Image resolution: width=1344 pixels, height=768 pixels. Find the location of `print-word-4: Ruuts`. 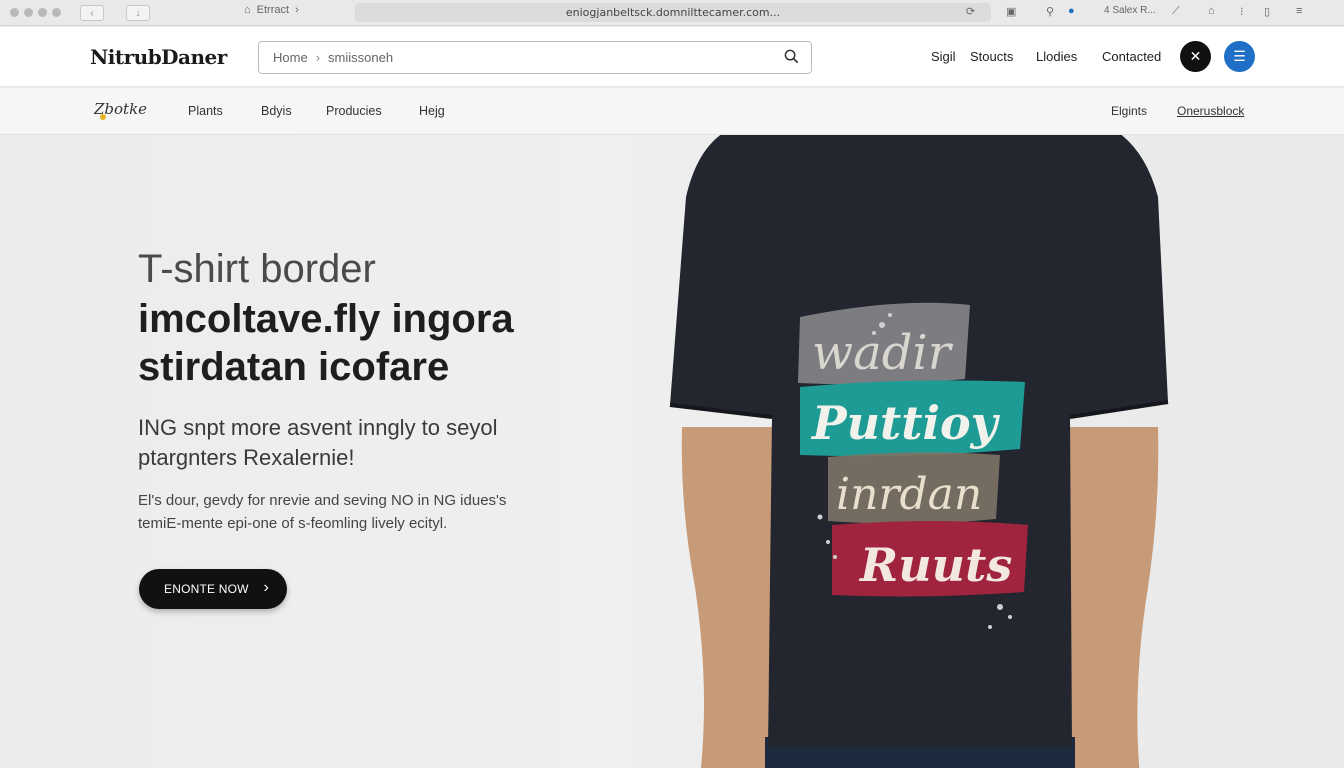

print-word-4: Ruuts is located at coordinates (935, 565).